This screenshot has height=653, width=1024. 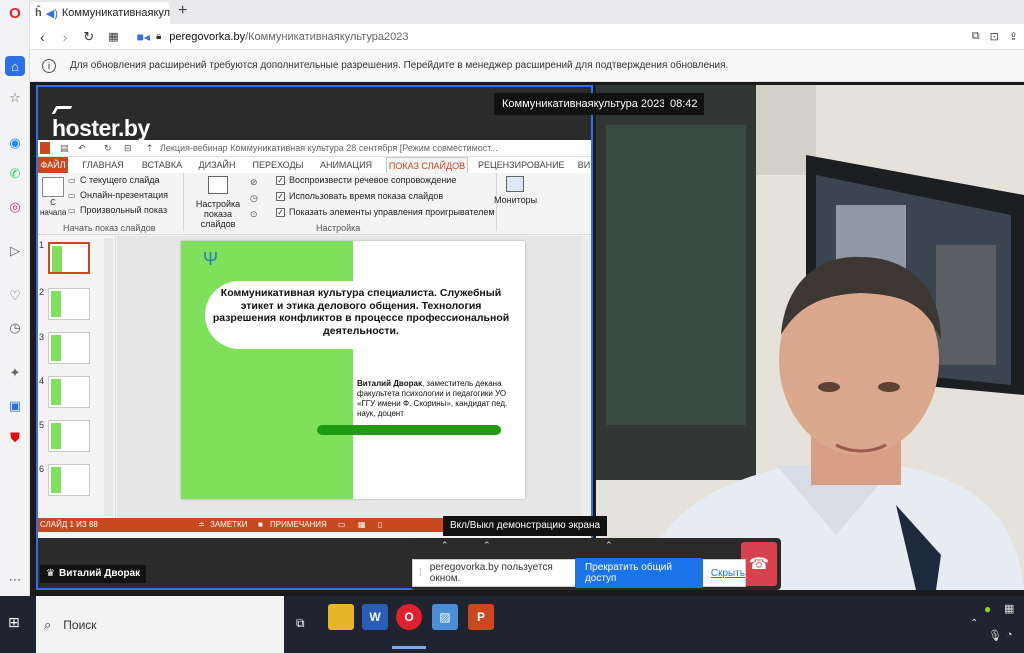 I want to click on setup-show-button: Настройка показа слайдов, so click(x=218, y=214).